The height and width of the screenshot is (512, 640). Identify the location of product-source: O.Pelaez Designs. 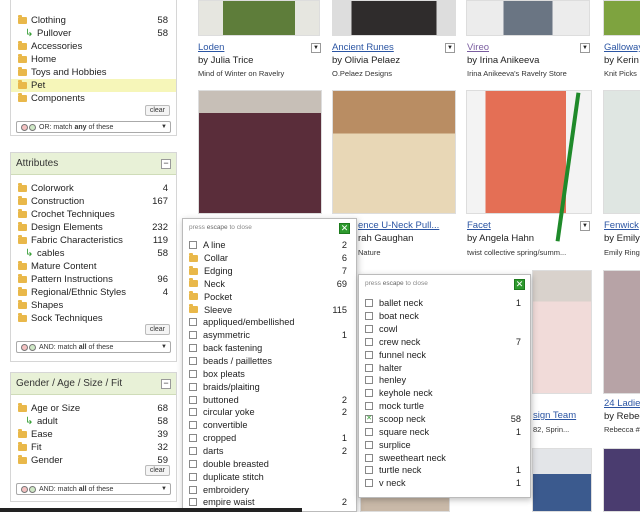
(394, 73).